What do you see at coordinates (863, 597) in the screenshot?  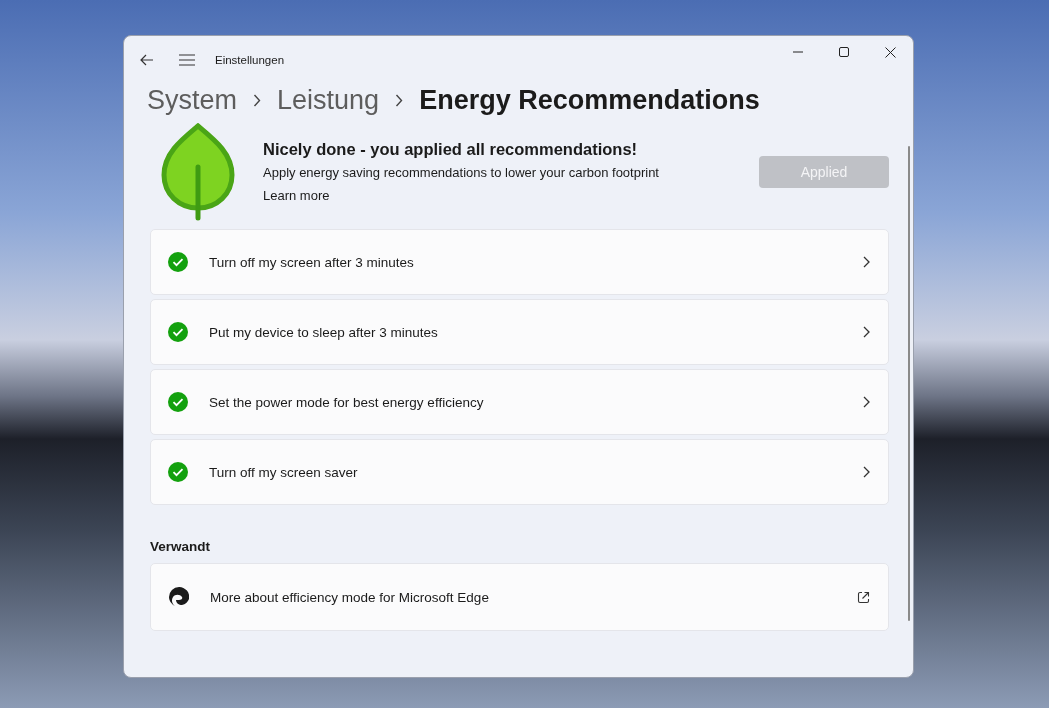 I see `external-link-icon` at bounding box center [863, 597].